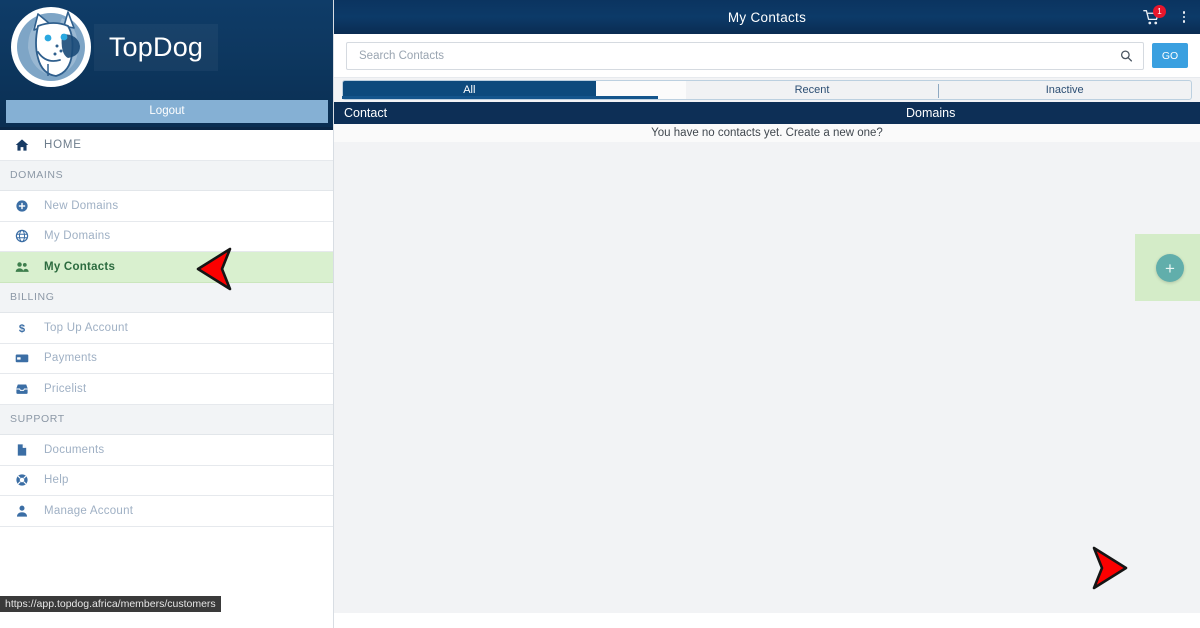 Image resolution: width=1200 pixels, height=628 pixels. What do you see at coordinates (22, 206) in the screenshot?
I see `plus-circle-icon` at bounding box center [22, 206].